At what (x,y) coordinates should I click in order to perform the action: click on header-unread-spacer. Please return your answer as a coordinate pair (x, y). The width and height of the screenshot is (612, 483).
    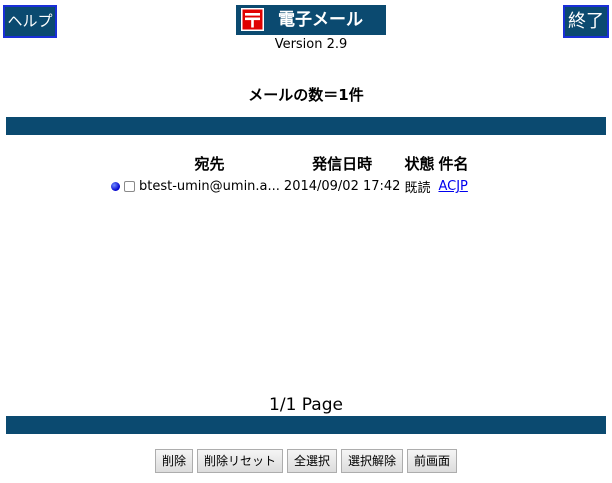
    Looking at the image, I should click on (115, 165).